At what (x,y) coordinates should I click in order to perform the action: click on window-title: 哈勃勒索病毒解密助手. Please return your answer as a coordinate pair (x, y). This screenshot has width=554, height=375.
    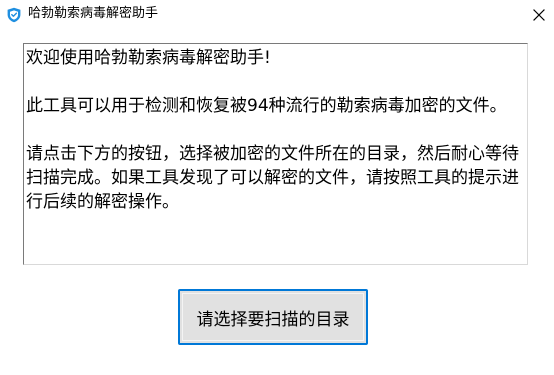
    Looking at the image, I should click on (93, 13).